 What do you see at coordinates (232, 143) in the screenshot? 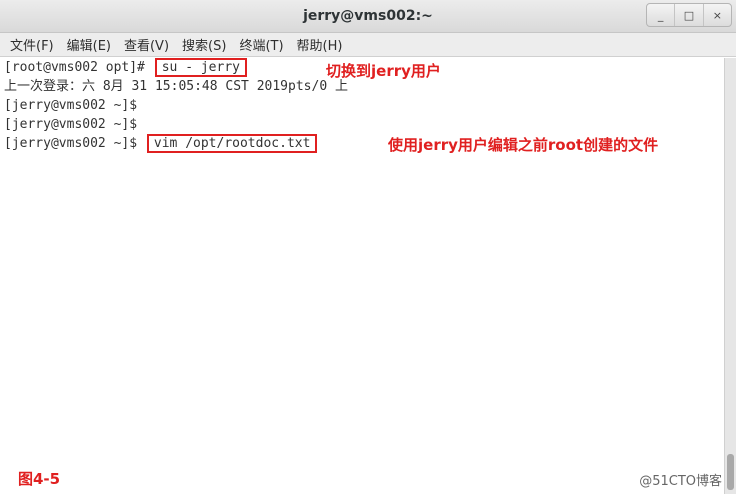
I see `highlighted-command: vim /opt/rootdoc.txt` at bounding box center [232, 143].